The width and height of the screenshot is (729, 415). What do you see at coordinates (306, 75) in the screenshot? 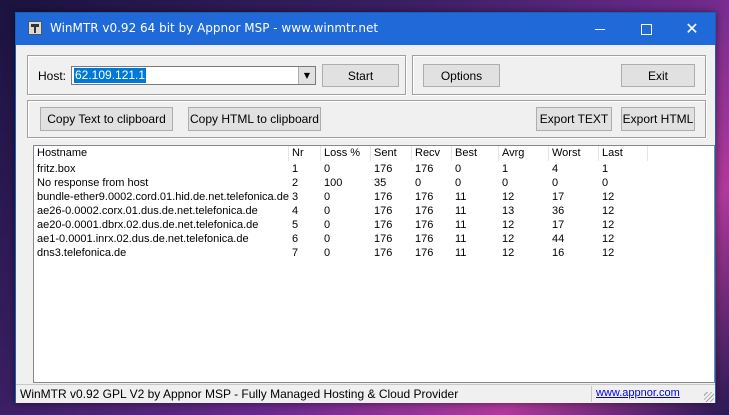
I see `dropdown-arrow-icon: ▼` at bounding box center [306, 75].